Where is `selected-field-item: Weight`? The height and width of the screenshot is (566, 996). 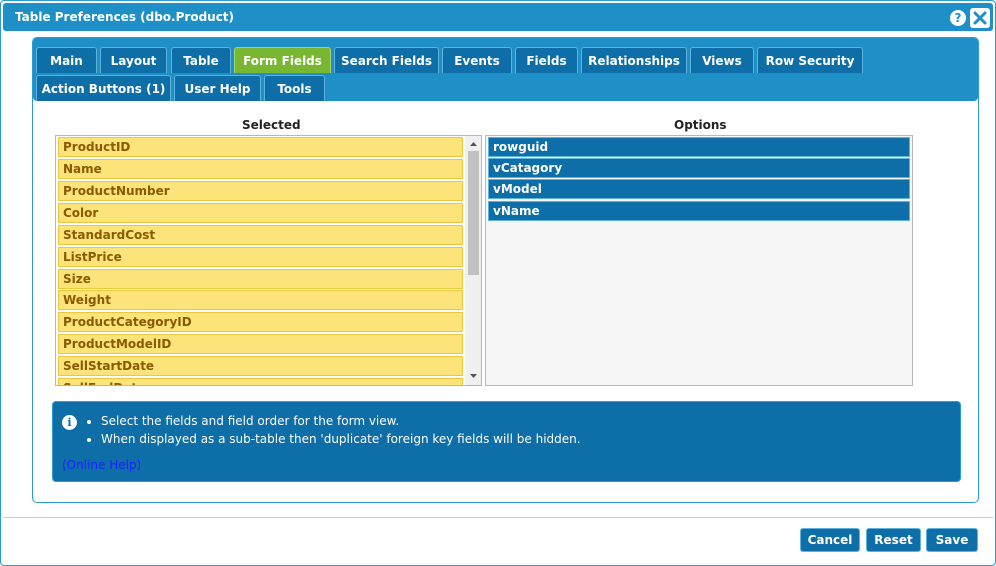
selected-field-item: Weight is located at coordinates (260, 300).